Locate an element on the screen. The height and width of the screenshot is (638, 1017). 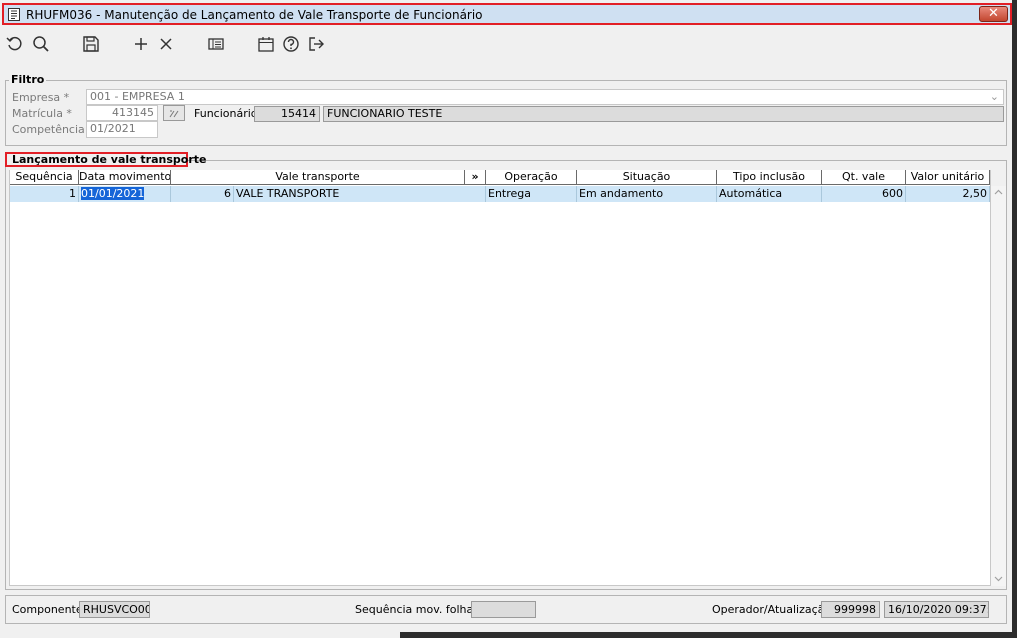
refresh-icon is located at coordinates (14, 43).